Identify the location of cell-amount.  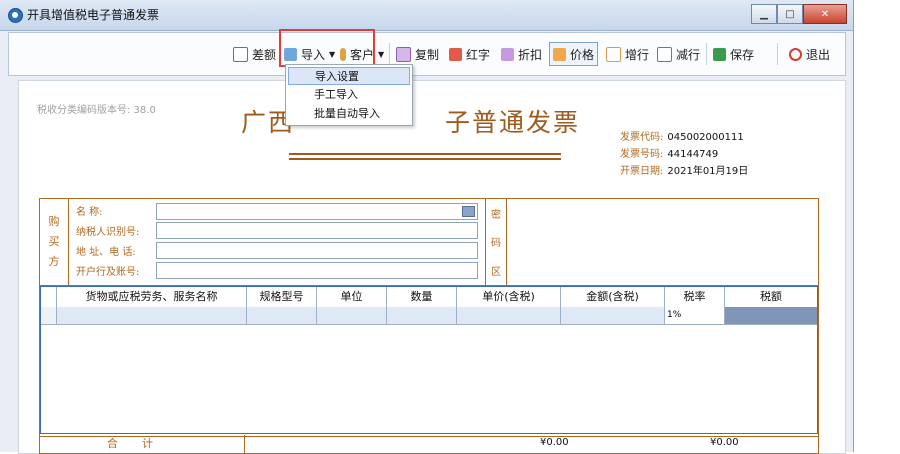
(613, 315).